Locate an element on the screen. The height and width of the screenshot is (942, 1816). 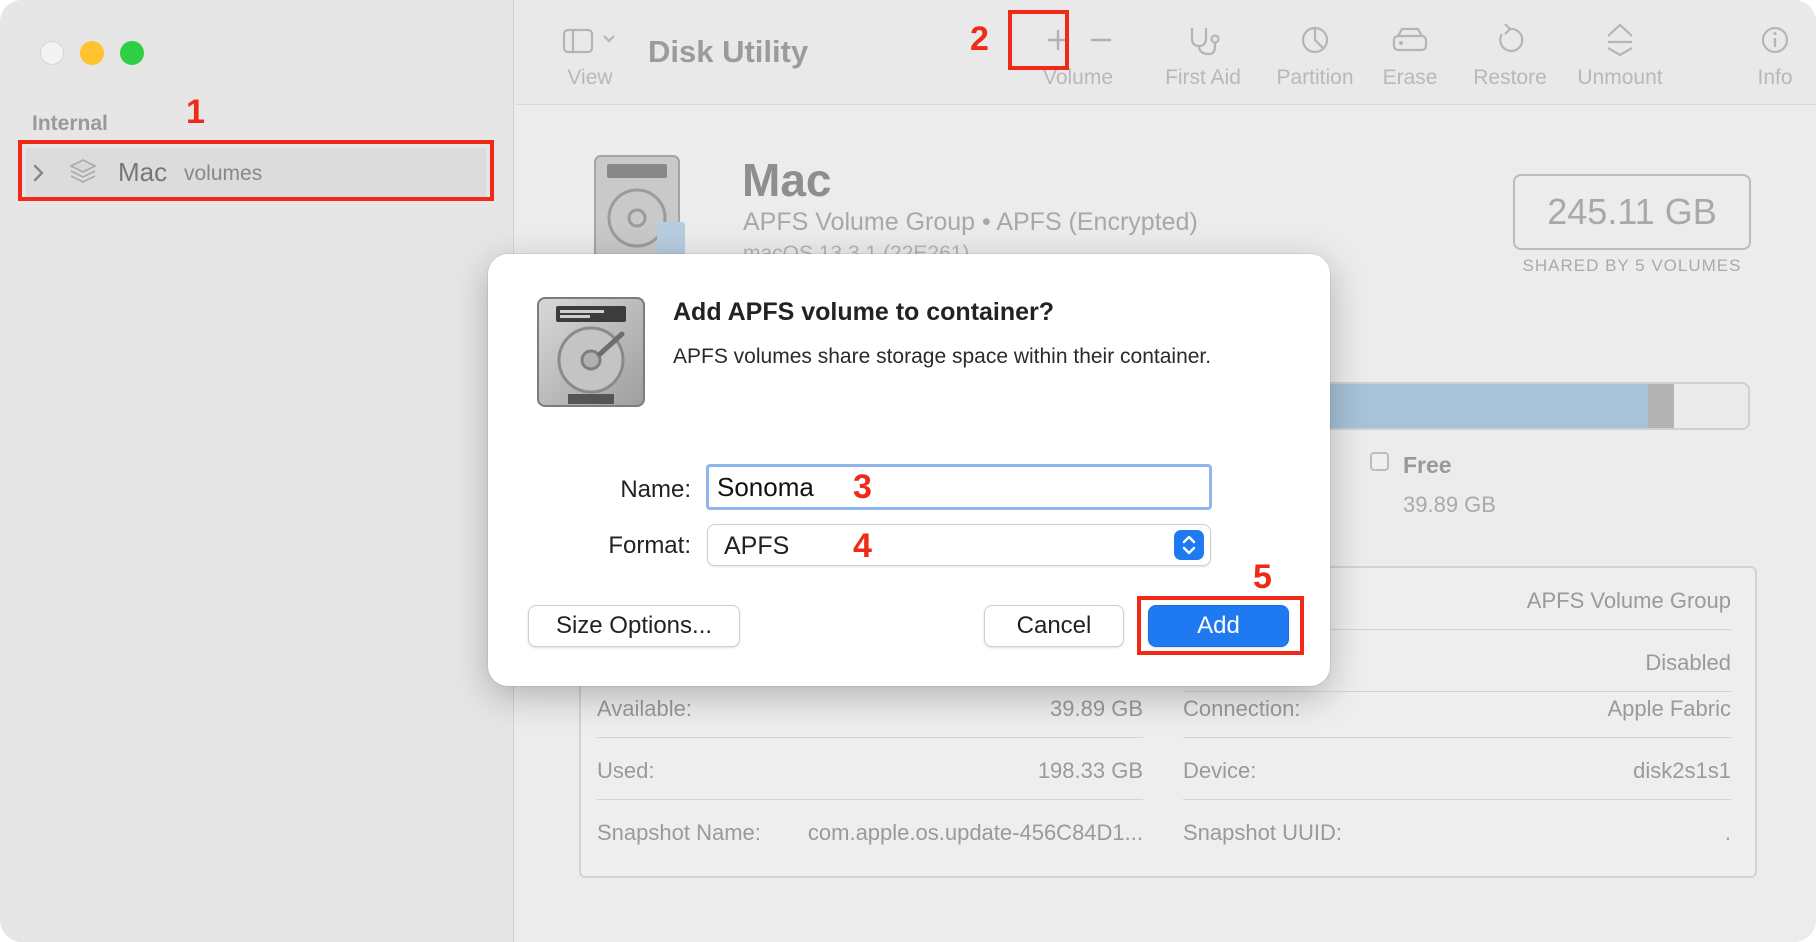
first-aid-label: First Aid is located at coordinates (1203, 77).